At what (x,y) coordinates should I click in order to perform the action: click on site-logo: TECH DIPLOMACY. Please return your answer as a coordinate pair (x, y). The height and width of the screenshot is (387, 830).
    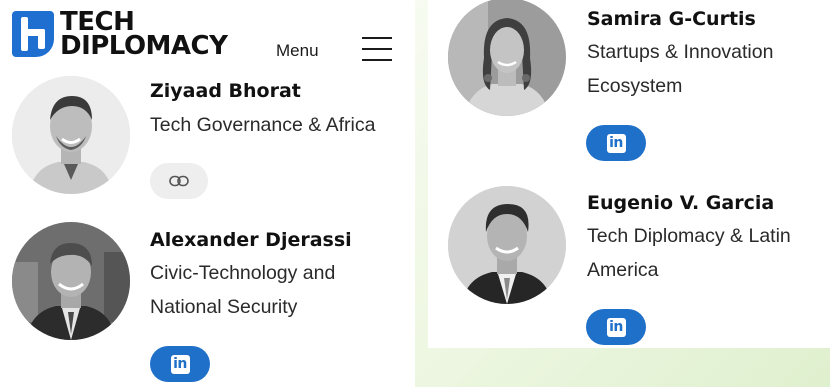
    Looking at the image, I should click on (120, 35).